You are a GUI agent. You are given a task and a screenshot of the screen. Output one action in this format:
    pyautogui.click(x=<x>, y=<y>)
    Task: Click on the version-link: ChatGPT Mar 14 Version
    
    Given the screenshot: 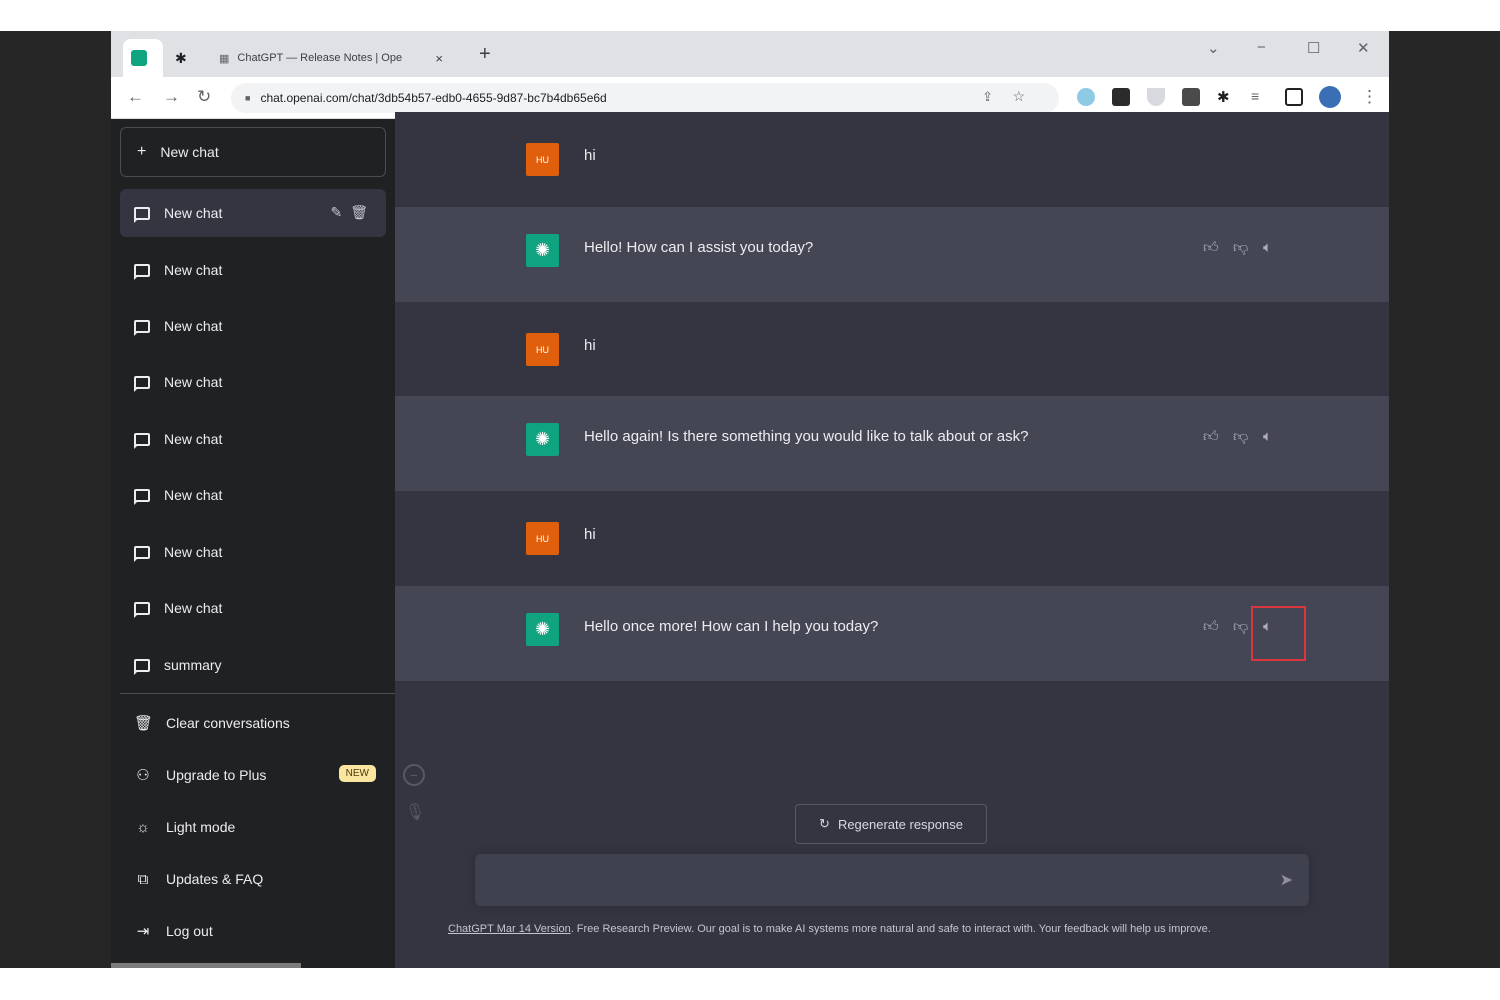 What is the action you would take?
    pyautogui.click(x=509, y=929)
    